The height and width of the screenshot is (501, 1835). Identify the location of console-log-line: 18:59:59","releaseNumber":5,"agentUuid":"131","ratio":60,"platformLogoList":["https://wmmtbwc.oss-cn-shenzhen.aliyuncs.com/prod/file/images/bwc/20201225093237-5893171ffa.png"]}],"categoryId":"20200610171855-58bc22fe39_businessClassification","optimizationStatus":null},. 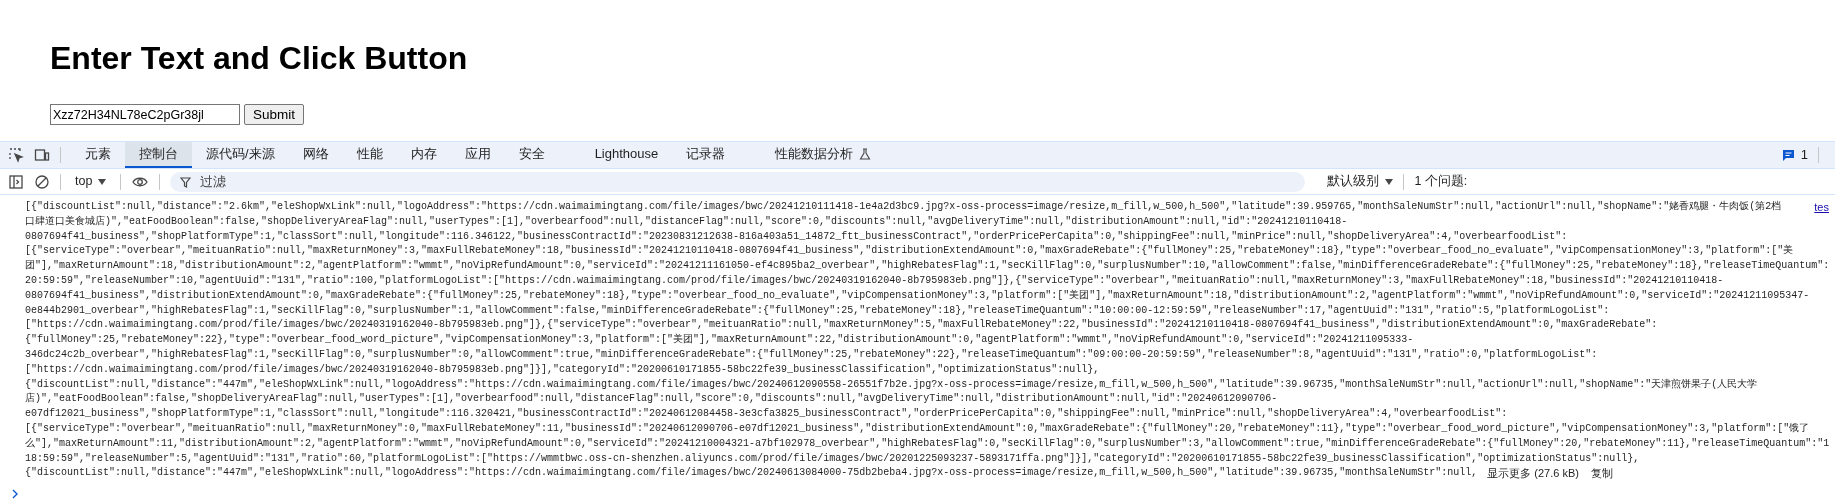
(832, 458).